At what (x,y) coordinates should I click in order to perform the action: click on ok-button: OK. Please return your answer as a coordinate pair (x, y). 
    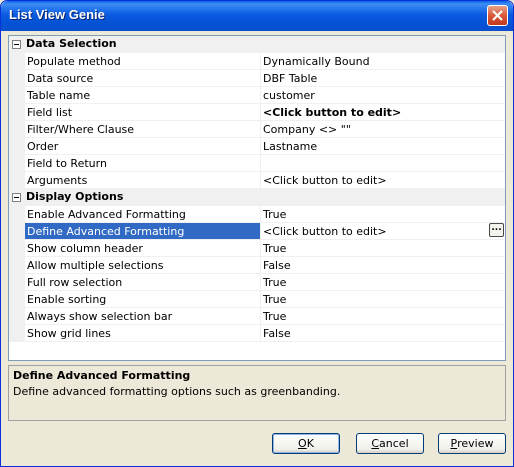
    Looking at the image, I should click on (306, 443).